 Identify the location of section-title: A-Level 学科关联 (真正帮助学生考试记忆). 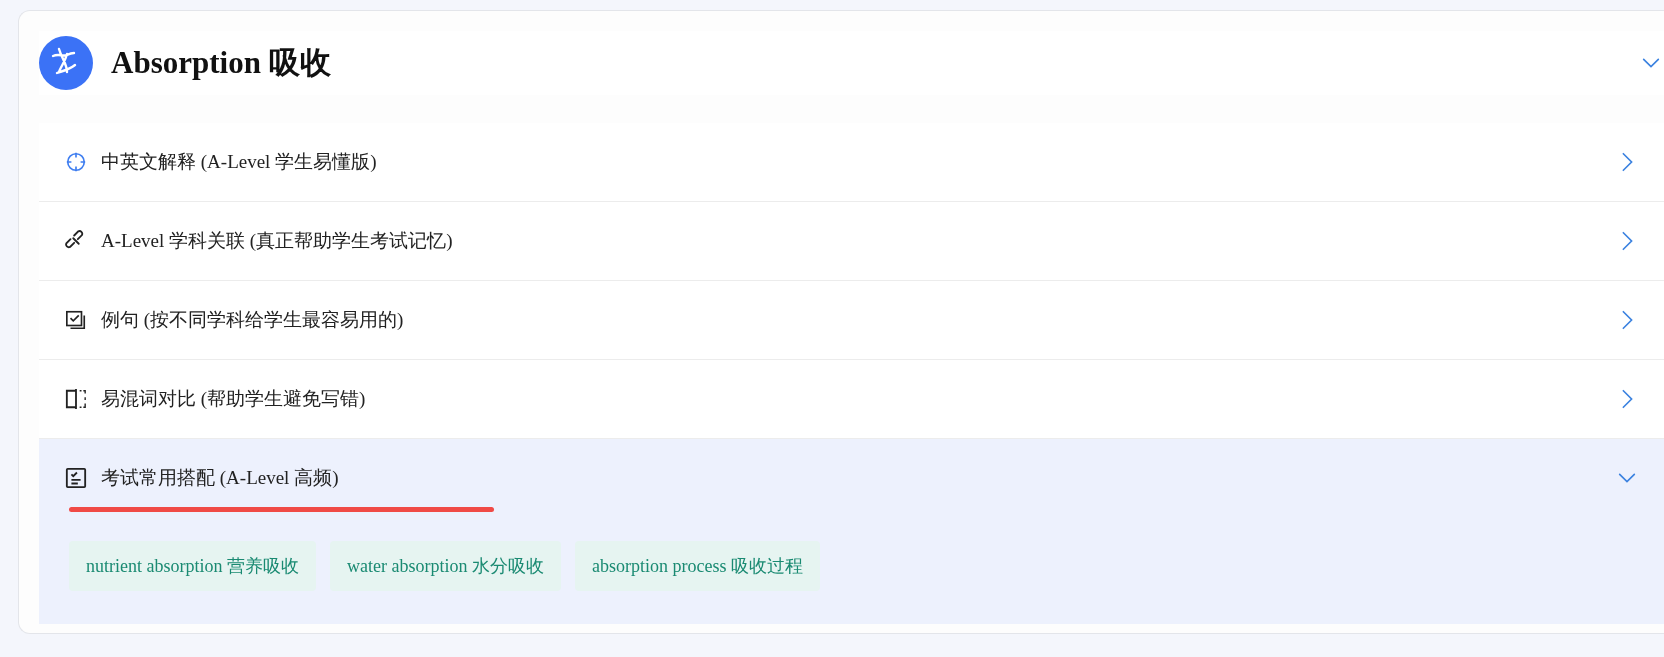
(277, 241).